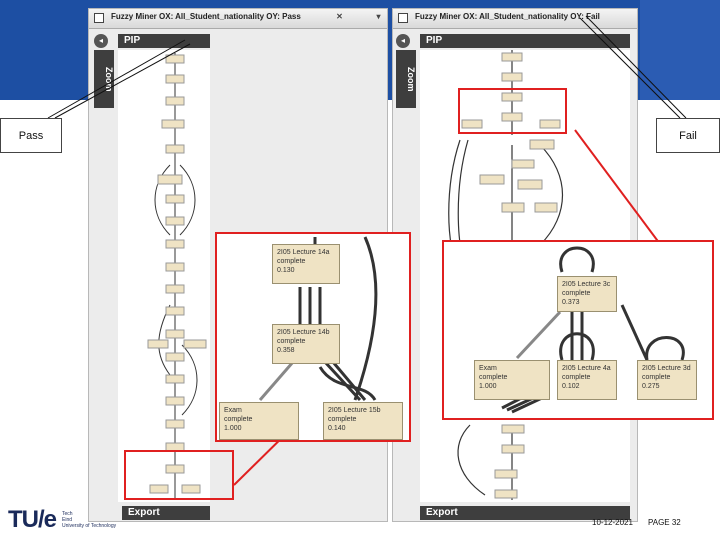 The height and width of the screenshot is (540, 720). I want to click on node-value: 0.275, so click(651, 386).